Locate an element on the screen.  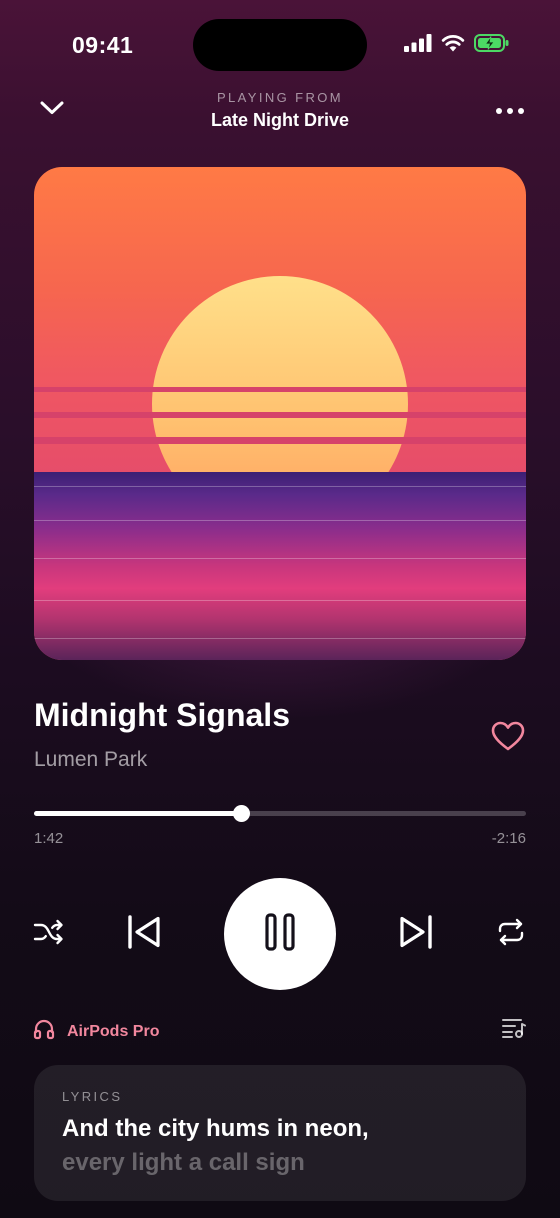
more-options-button is located at coordinates (510, 110).